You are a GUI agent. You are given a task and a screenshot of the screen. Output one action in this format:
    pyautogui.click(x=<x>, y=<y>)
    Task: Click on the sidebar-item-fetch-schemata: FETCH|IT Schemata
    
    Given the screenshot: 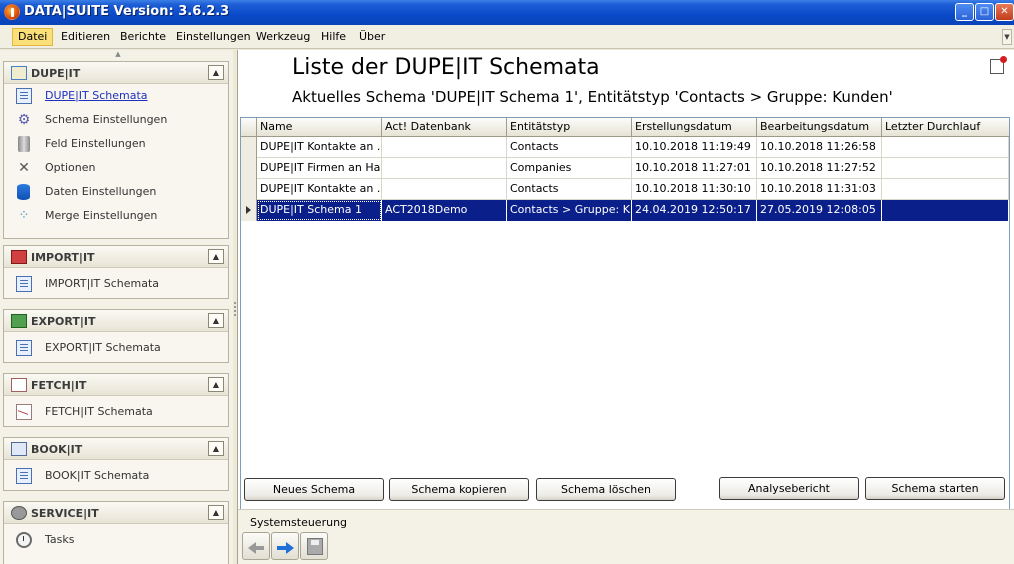 What is the action you would take?
    pyautogui.click(x=116, y=412)
    